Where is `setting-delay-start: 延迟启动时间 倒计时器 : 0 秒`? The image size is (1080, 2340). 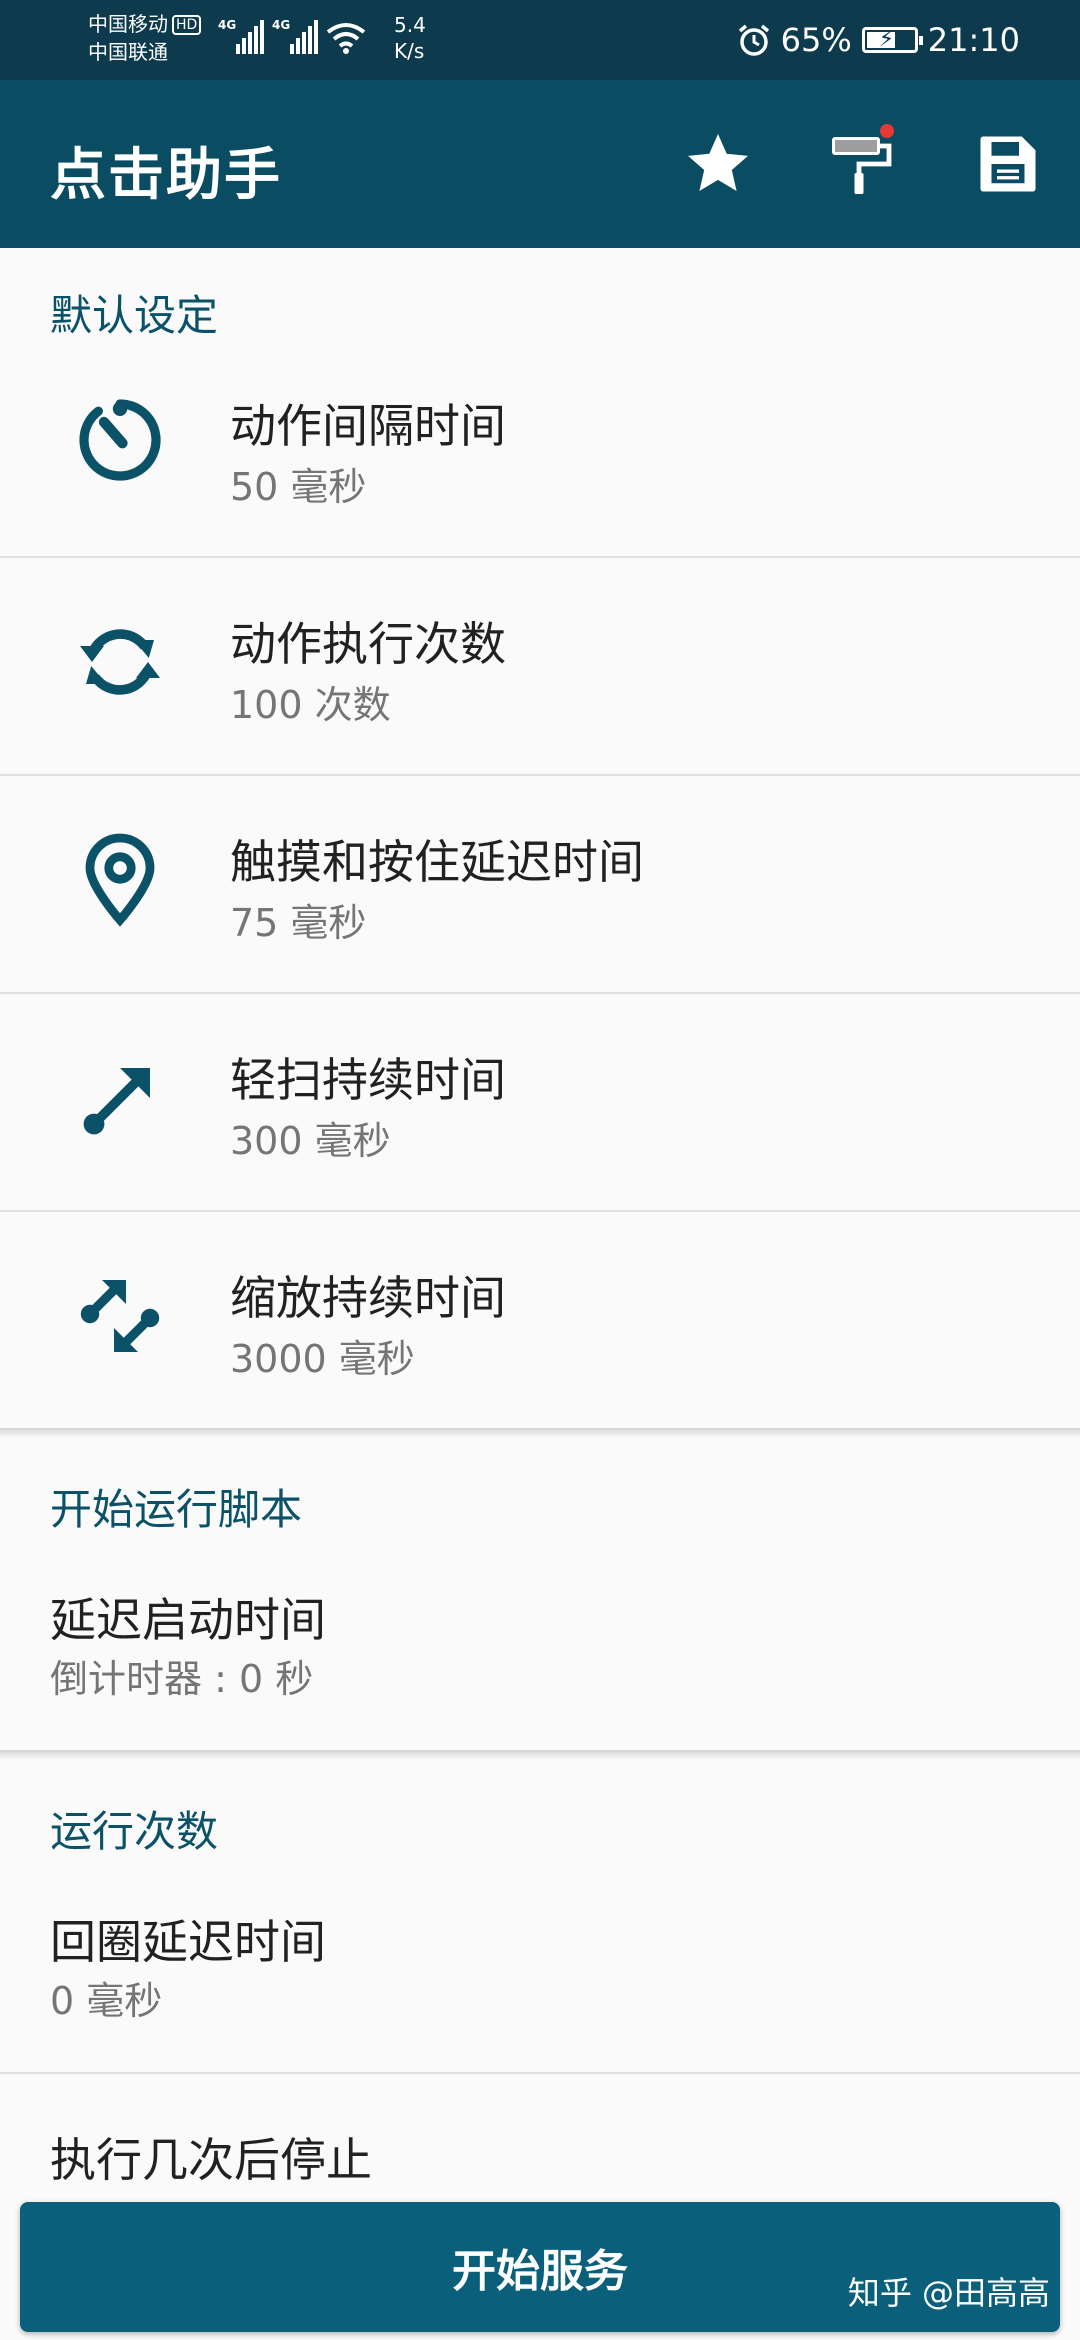 setting-delay-start: 延迟启动时间 倒计时器 : 0 秒 is located at coordinates (540, 1660).